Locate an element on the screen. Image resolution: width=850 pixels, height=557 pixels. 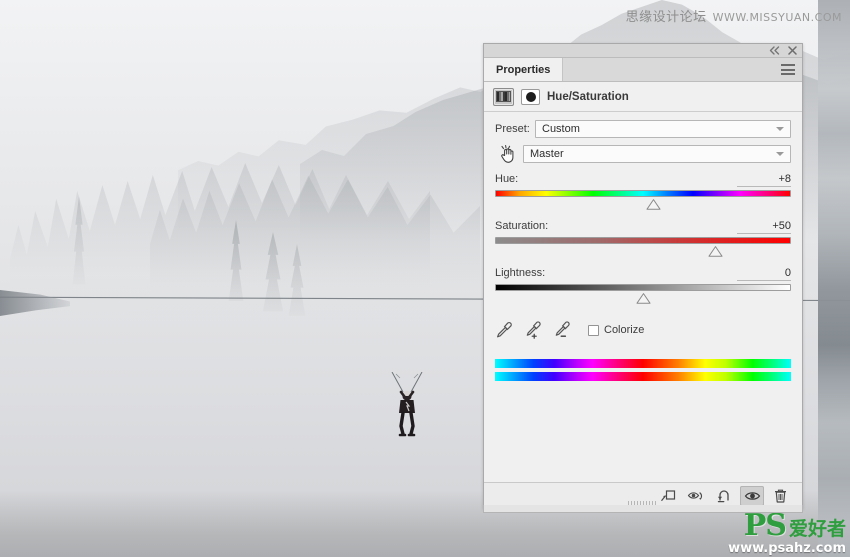
close-panel-button is located at coordinates (792, 50).